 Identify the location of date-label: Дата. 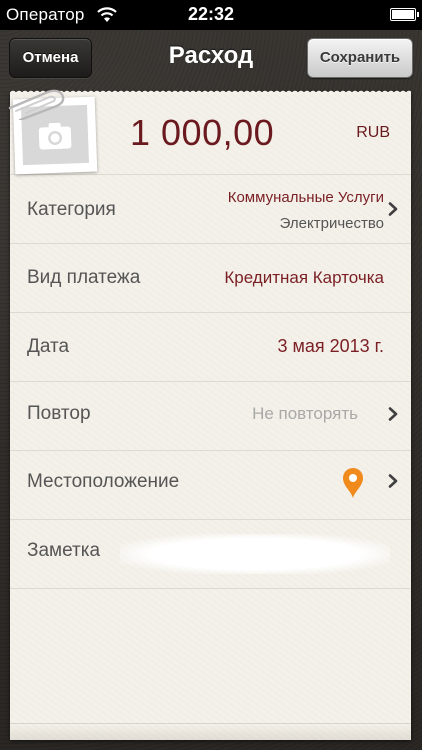
(48, 346).